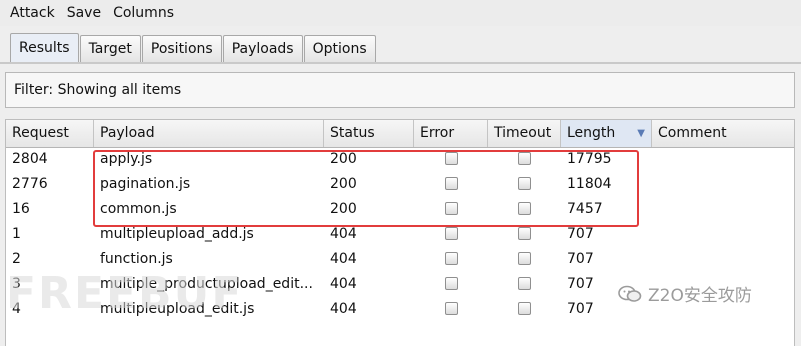  I want to click on menu-columns: Columns, so click(143, 13).